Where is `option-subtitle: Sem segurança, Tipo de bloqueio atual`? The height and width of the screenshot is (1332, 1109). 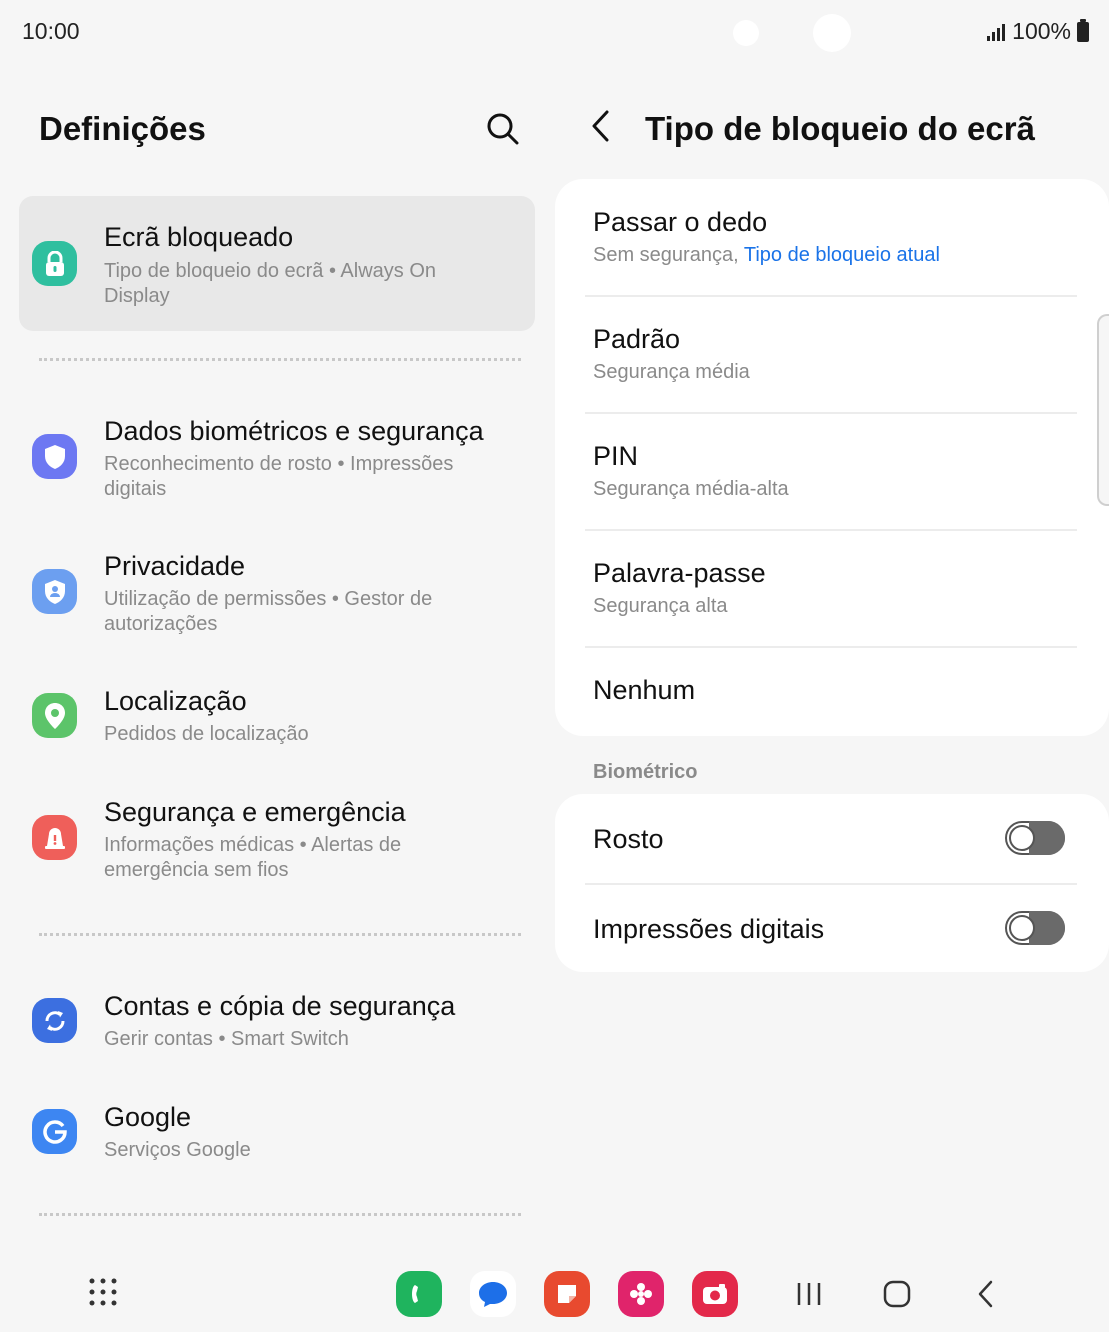 option-subtitle: Sem segurança, Tipo de bloqueio atual is located at coordinates (838, 255).